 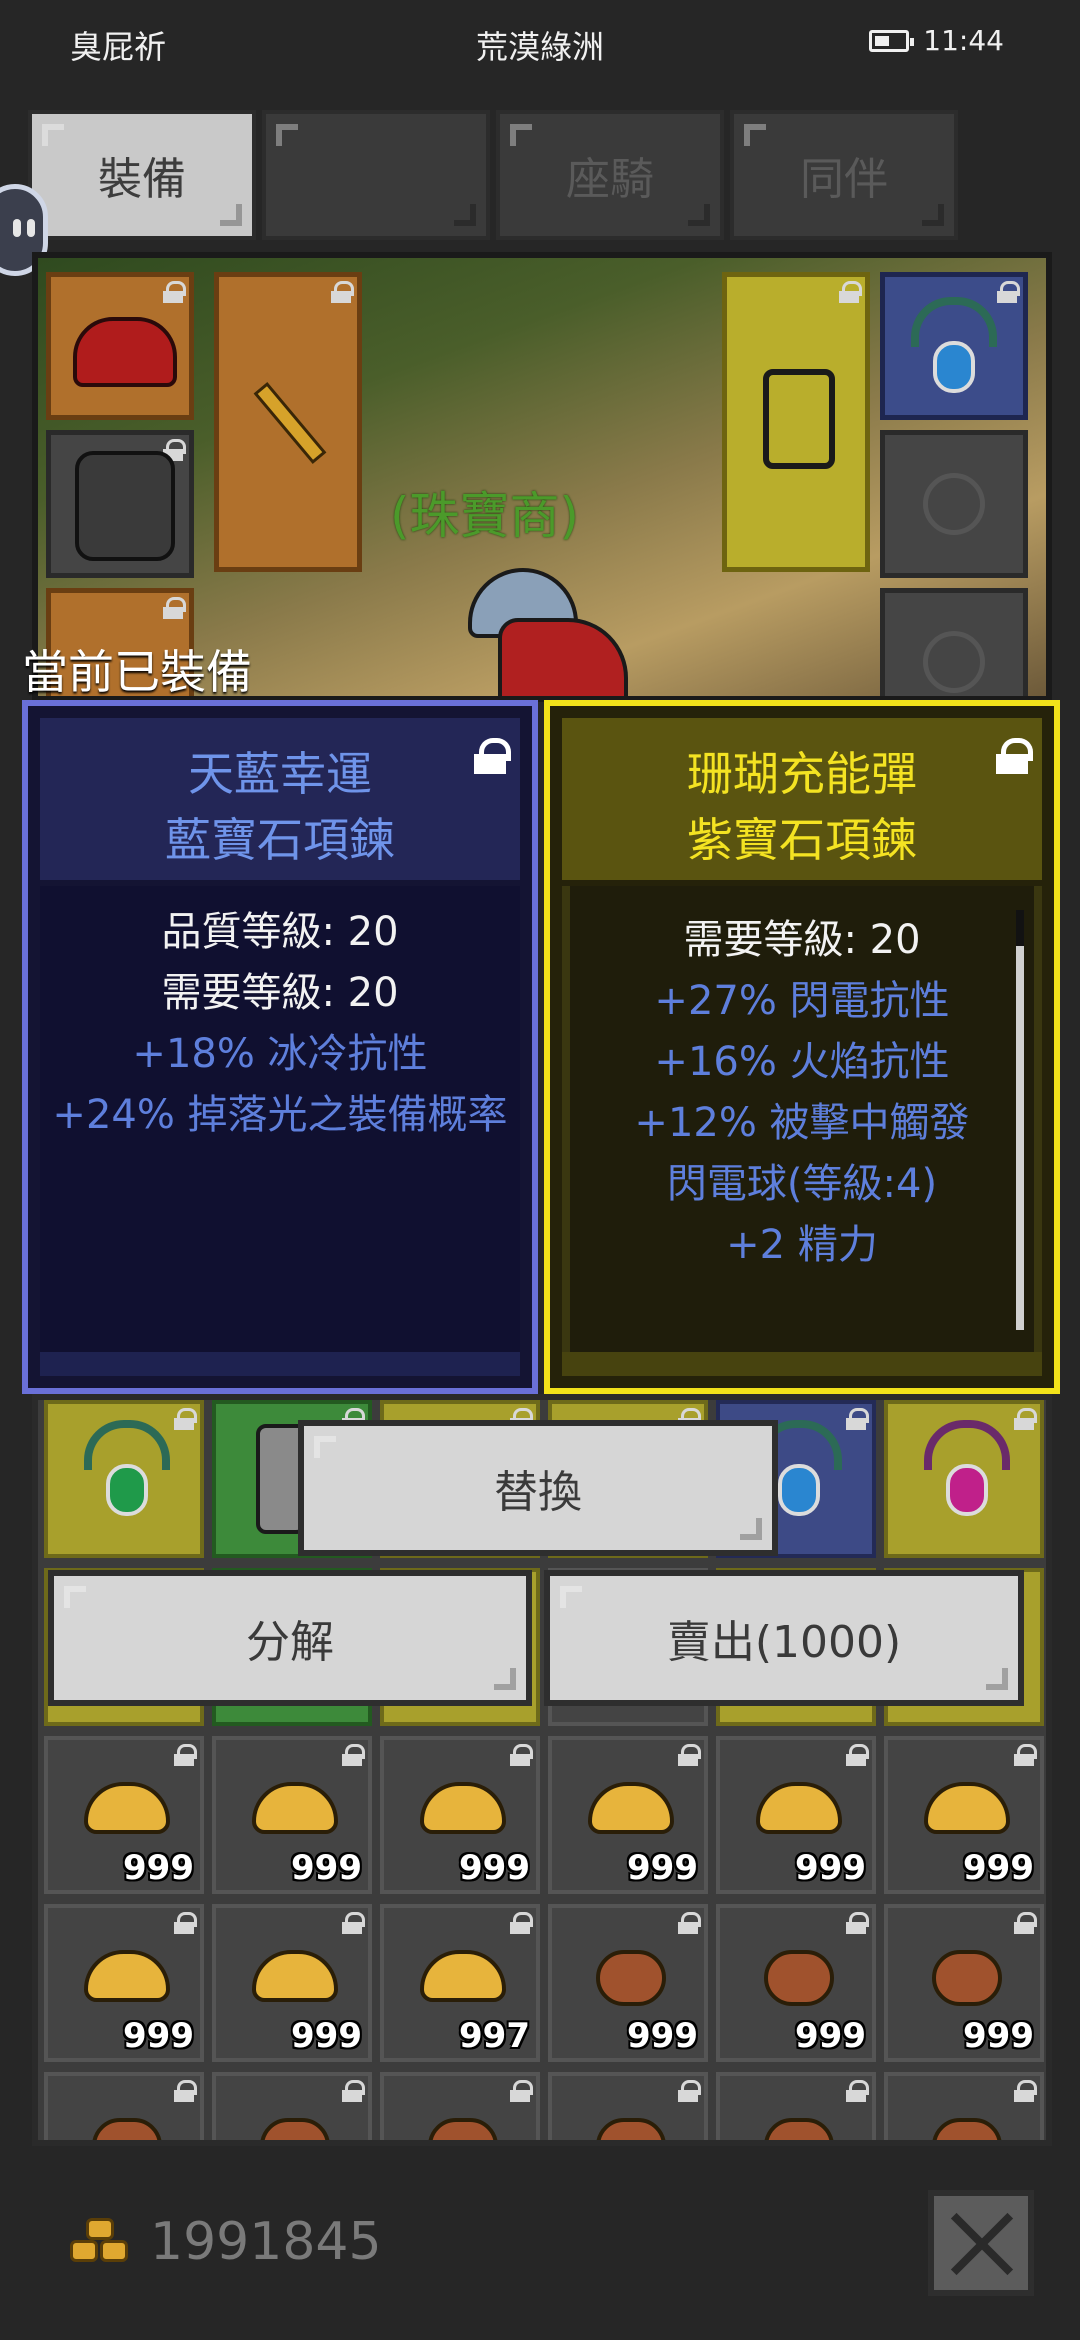 What do you see at coordinates (493, 175) in the screenshot?
I see `category-tabs: 裝備 座騎 同伴` at bounding box center [493, 175].